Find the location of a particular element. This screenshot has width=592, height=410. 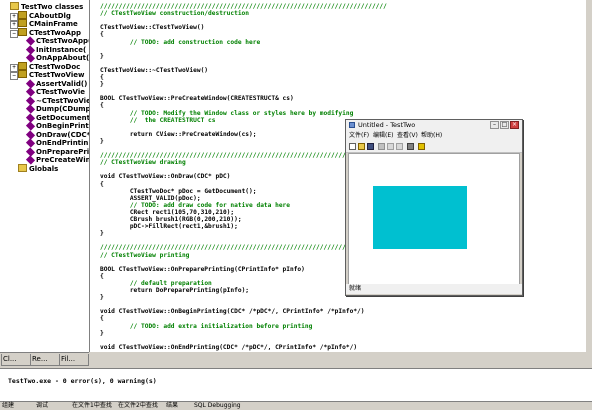

tree-item-label: Globals is located at coordinates (44, 168).